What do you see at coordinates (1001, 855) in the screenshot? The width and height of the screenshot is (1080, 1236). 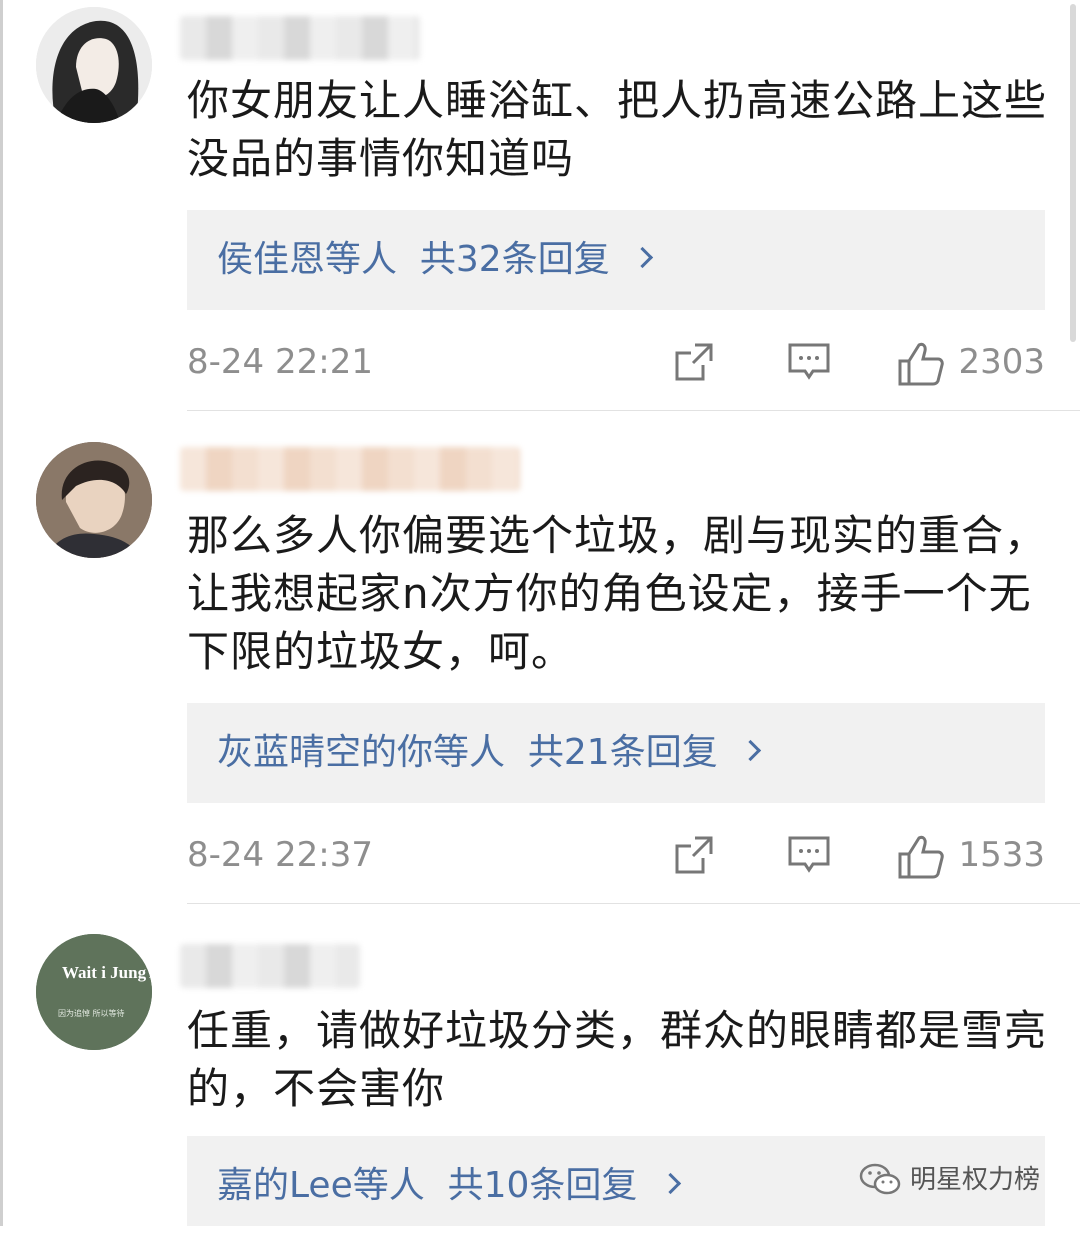 I see `like-count: 1533` at bounding box center [1001, 855].